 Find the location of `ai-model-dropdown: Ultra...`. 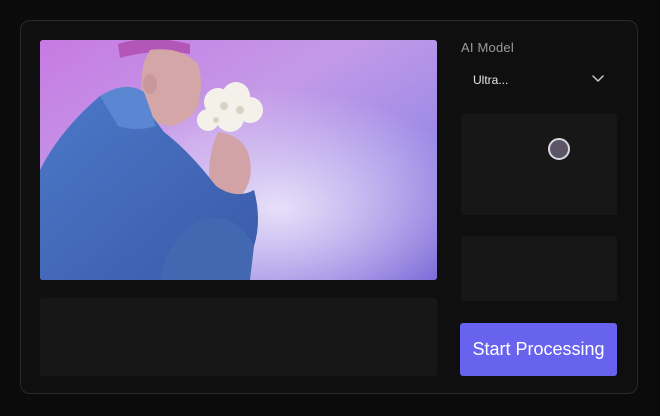

ai-model-dropdown: Ultra... is located at coordinates (539, 80).